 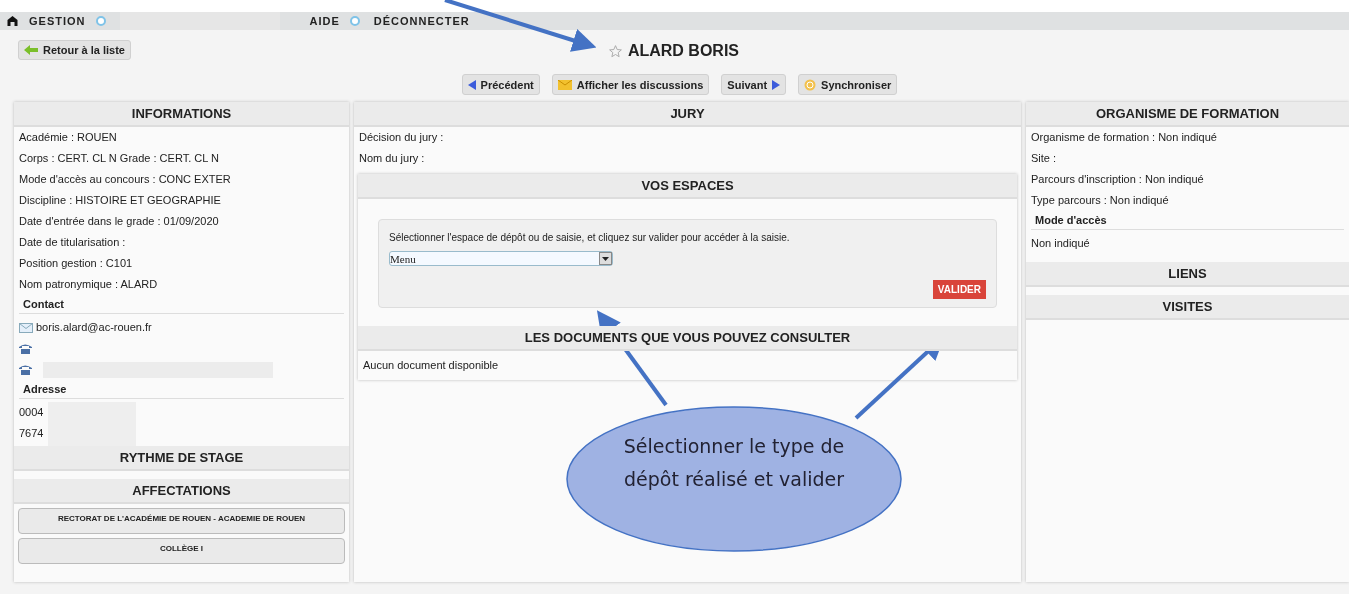 I want to click on address-line: 7674, so click(x=31, y=433).